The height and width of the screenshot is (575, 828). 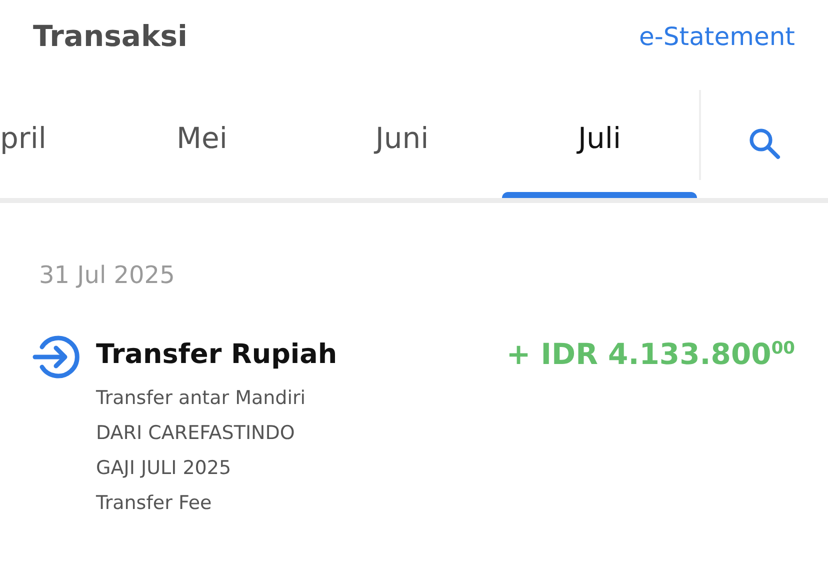 I want to click on e-statement-link: e-Statement, so click(x=717, y=36).